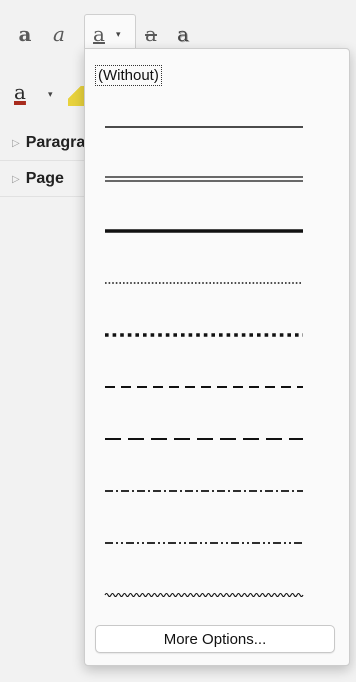 This screenshot has height=682, width=356. Describe the element at coordinates (118, 35) in the screenshot. I see `underline-dropdown-chevron-icon: ▾` at that location.